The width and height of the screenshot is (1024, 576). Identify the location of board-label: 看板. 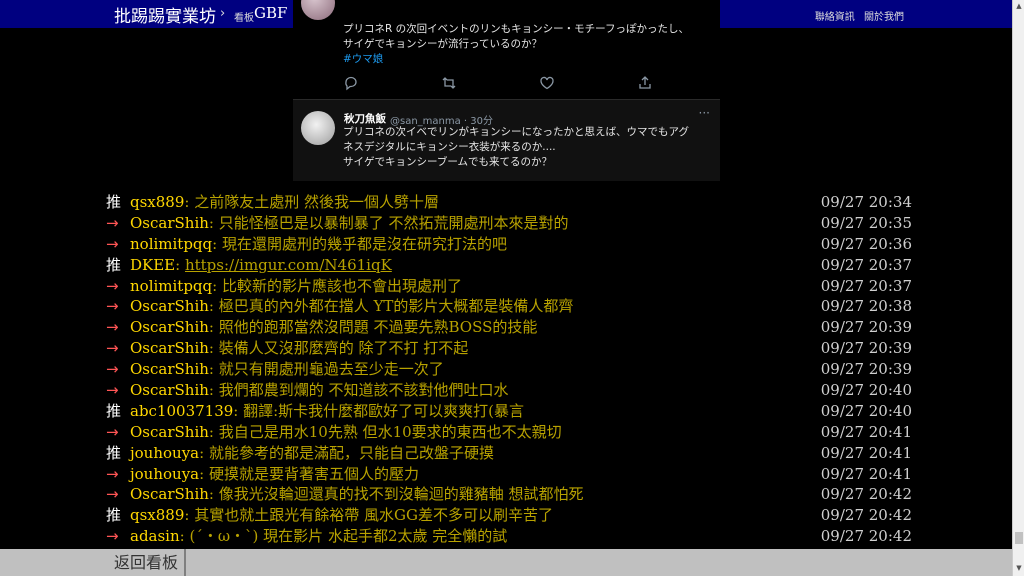
(244, 18).